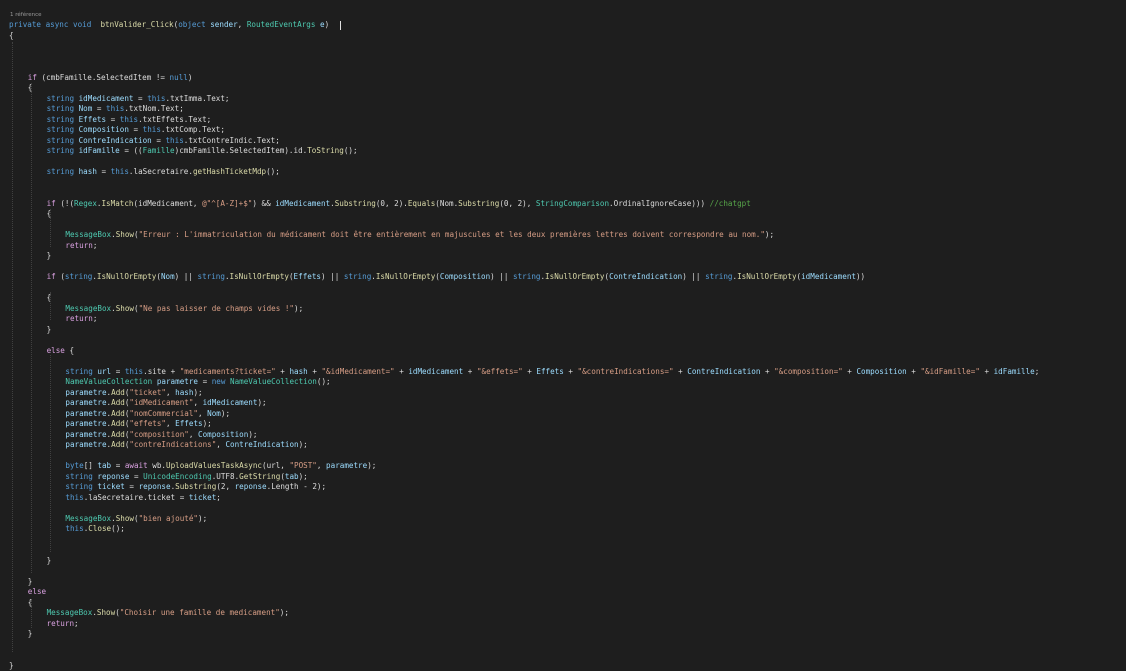 This screenshot has width=1126, height=671. Describe the element at coordinates (51, 276) in the screenshot. I see `code-token: if` at that location.